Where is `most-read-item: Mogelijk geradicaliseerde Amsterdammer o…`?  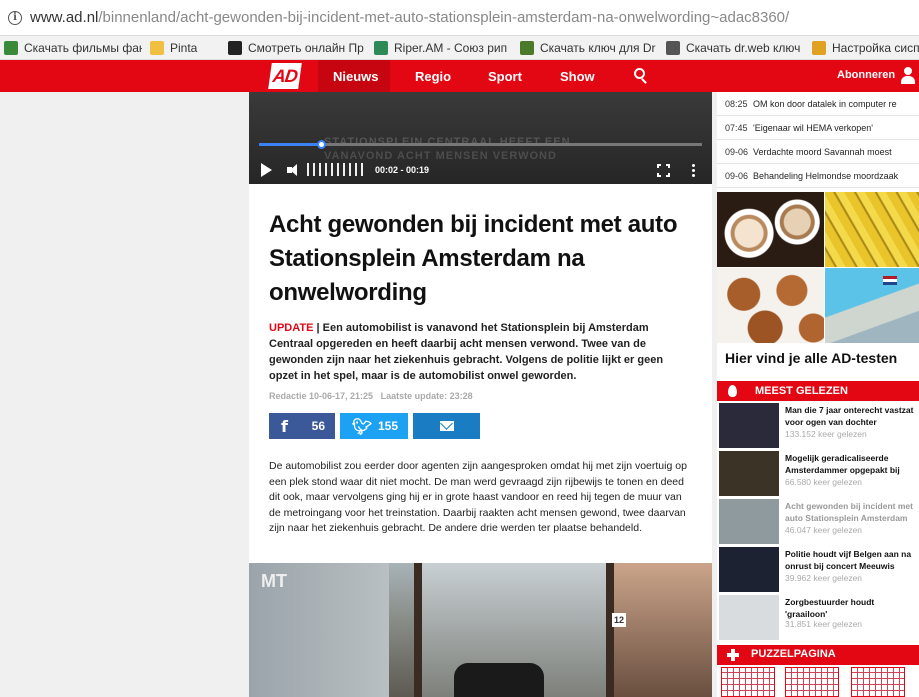 most-read-item: Mogelijk geradicaliseerde Amsterdammer o… is located at coordinates (818, 472).